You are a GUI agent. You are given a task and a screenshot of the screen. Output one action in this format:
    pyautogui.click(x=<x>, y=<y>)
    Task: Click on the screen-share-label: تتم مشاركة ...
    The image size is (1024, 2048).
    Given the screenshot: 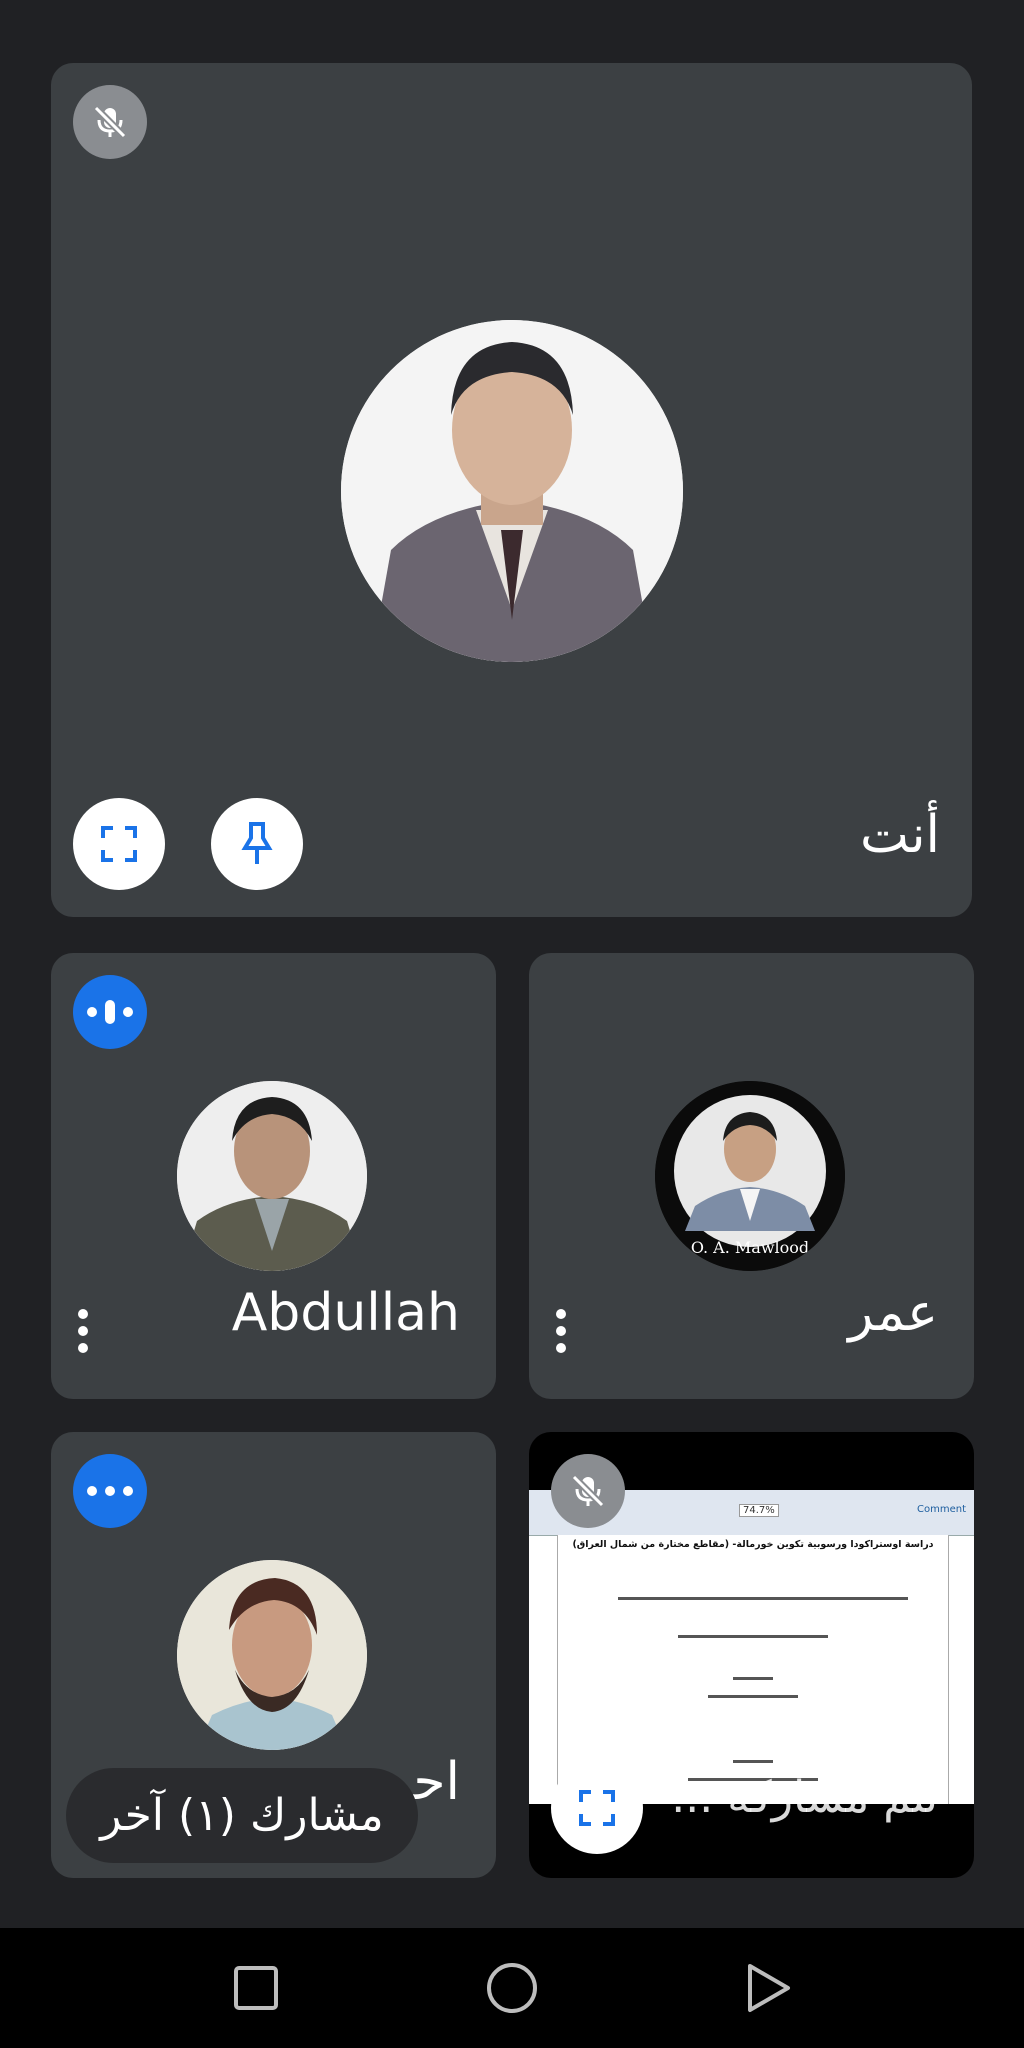 What is the action you would take?
    pyautogui.click(x=804, y=1797)
    